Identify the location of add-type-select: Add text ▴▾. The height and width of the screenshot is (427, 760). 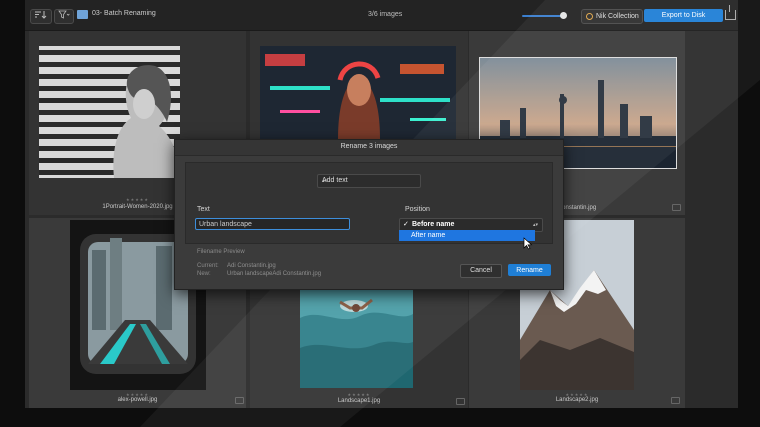
(369, 181).